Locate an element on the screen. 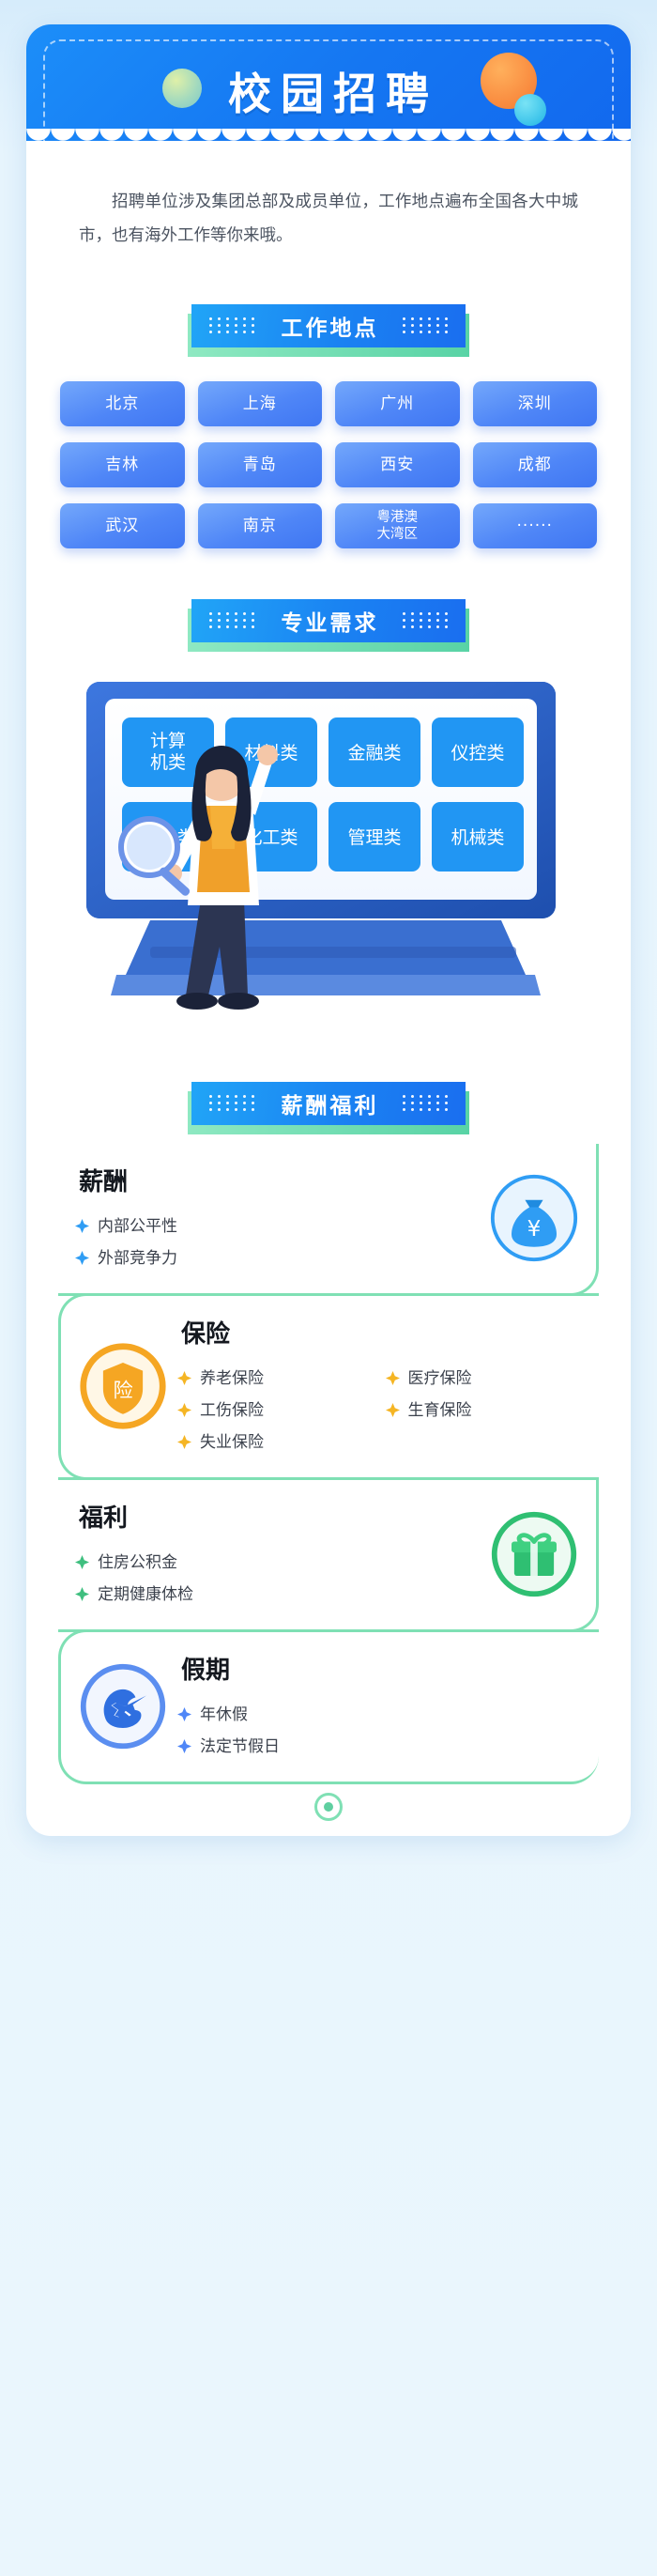 Image resolution: width=657 pixels, height=2576 pixels. benefit-item-label: 内部公平性 is located at coordinates (137, 1226).